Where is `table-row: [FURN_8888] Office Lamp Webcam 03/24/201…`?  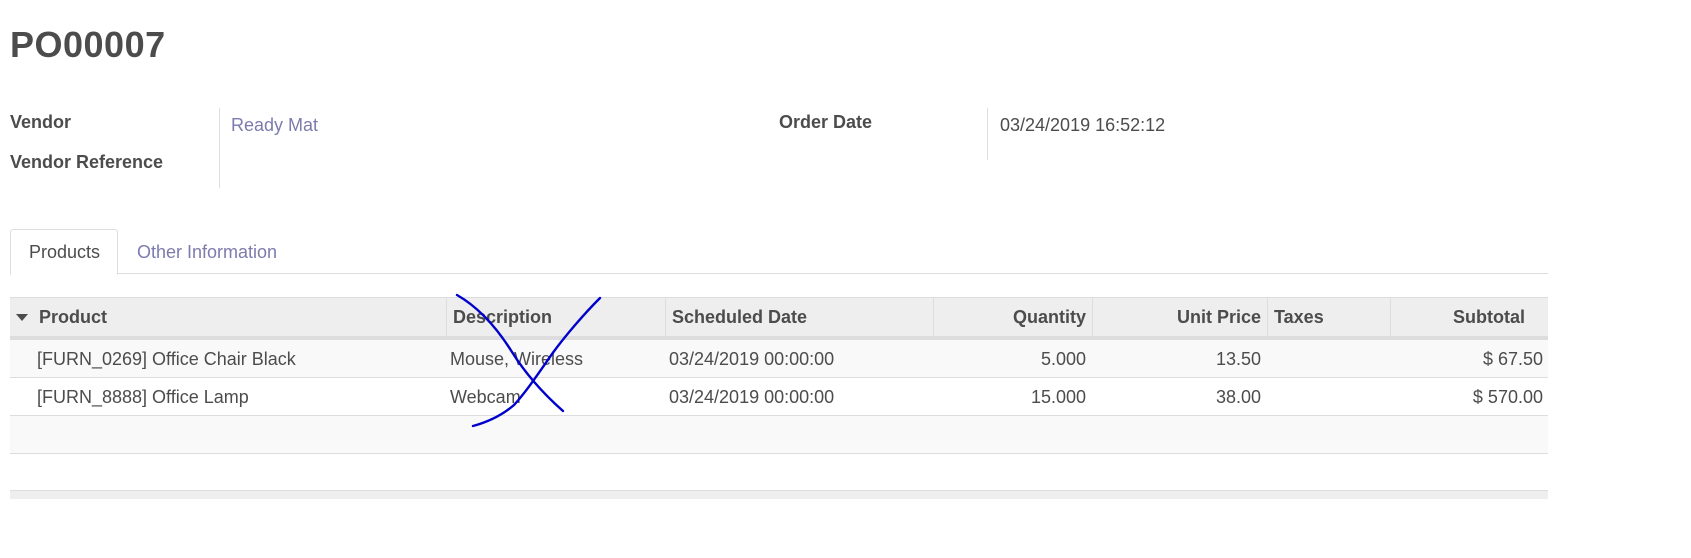 table-row: [FURN_8888] Office Lamp Webcam 03/24/201… is located at coordinates (779, 397).